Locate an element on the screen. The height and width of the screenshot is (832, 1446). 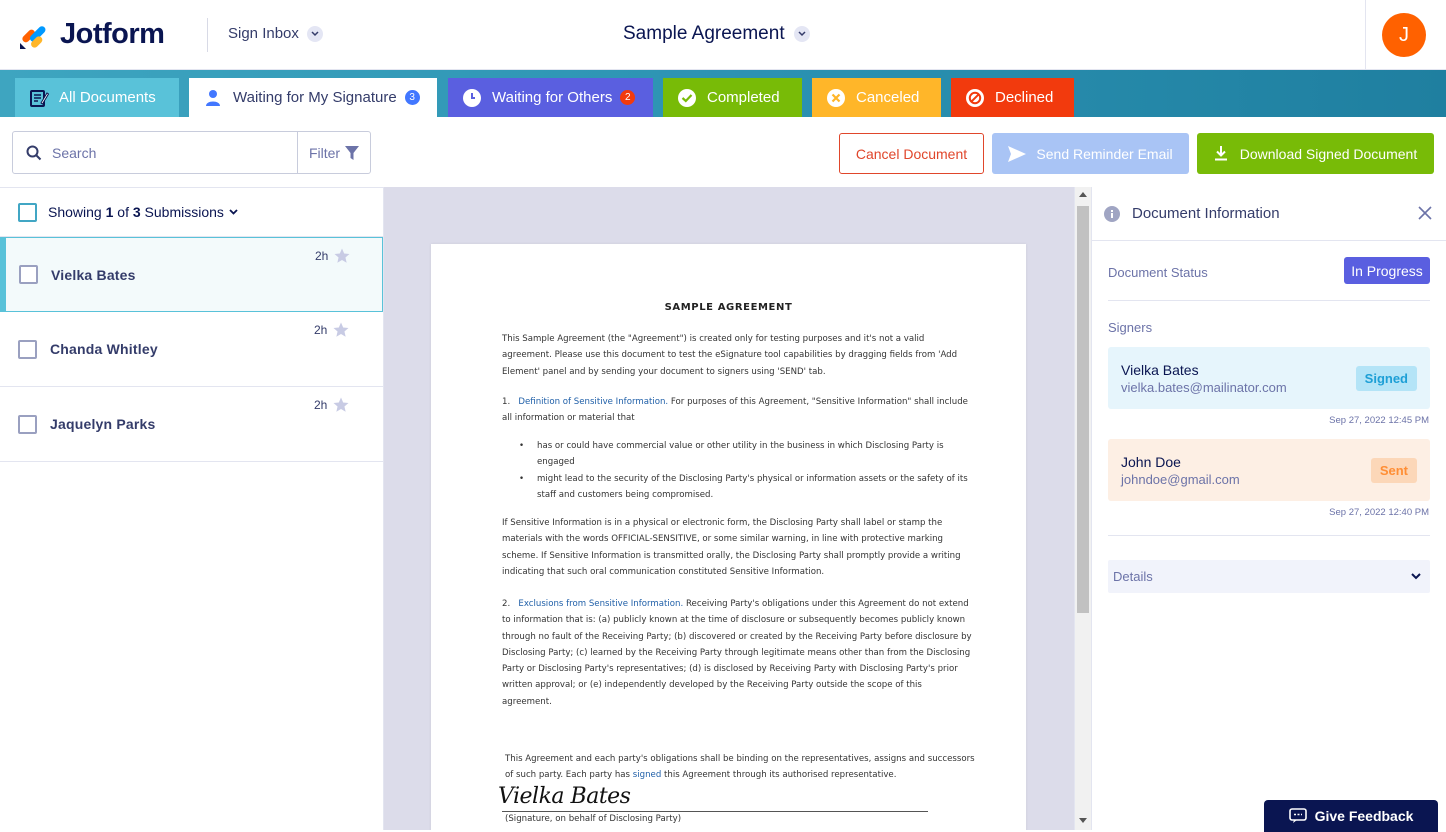
tab-label: Declined is located at coordinates (1024, 97).